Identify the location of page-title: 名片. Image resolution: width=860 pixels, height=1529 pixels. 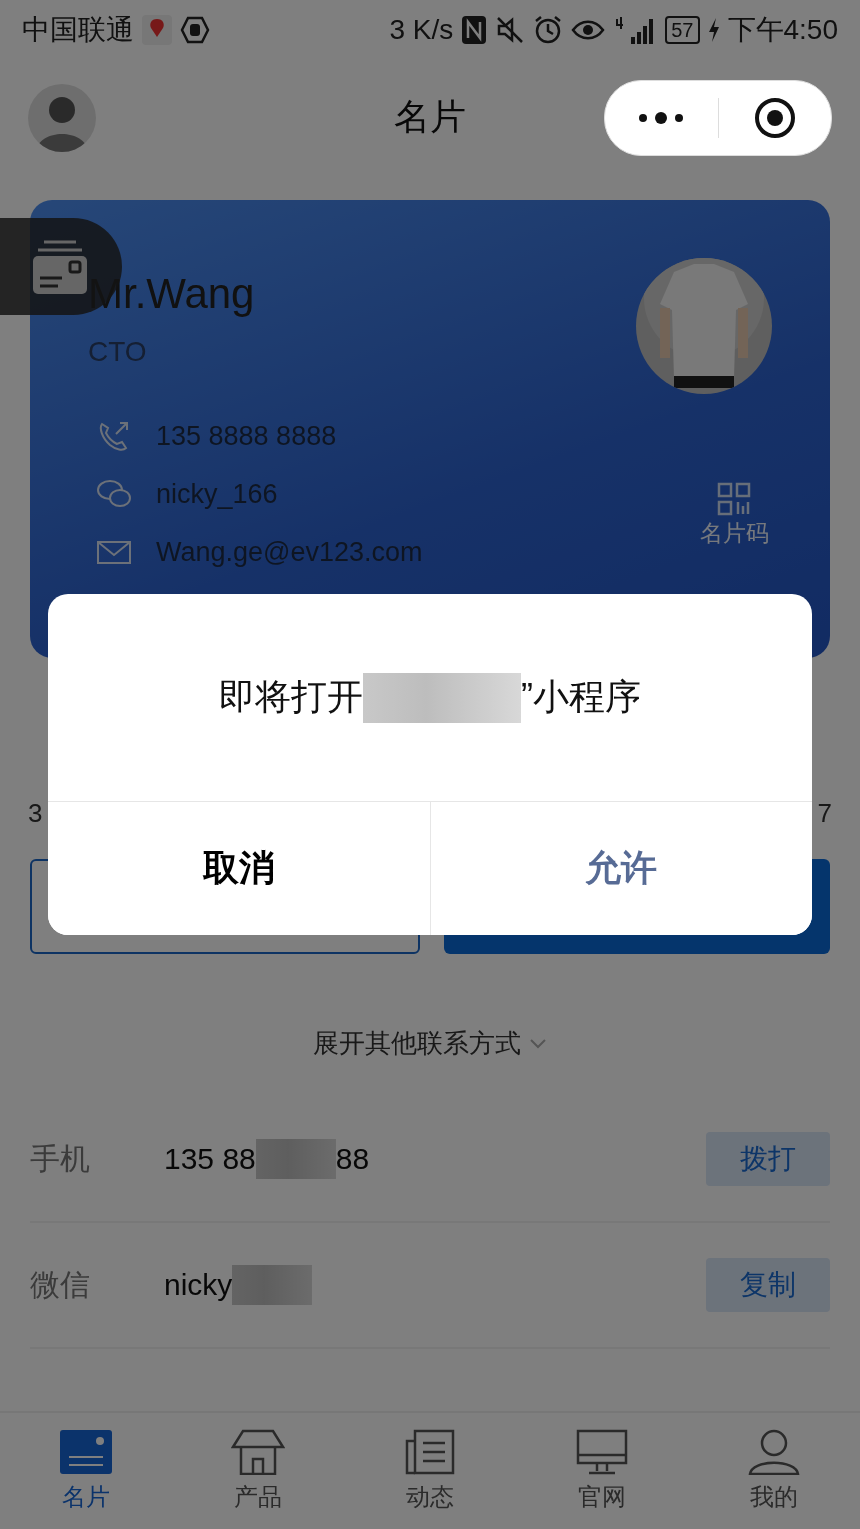
(430, 116).